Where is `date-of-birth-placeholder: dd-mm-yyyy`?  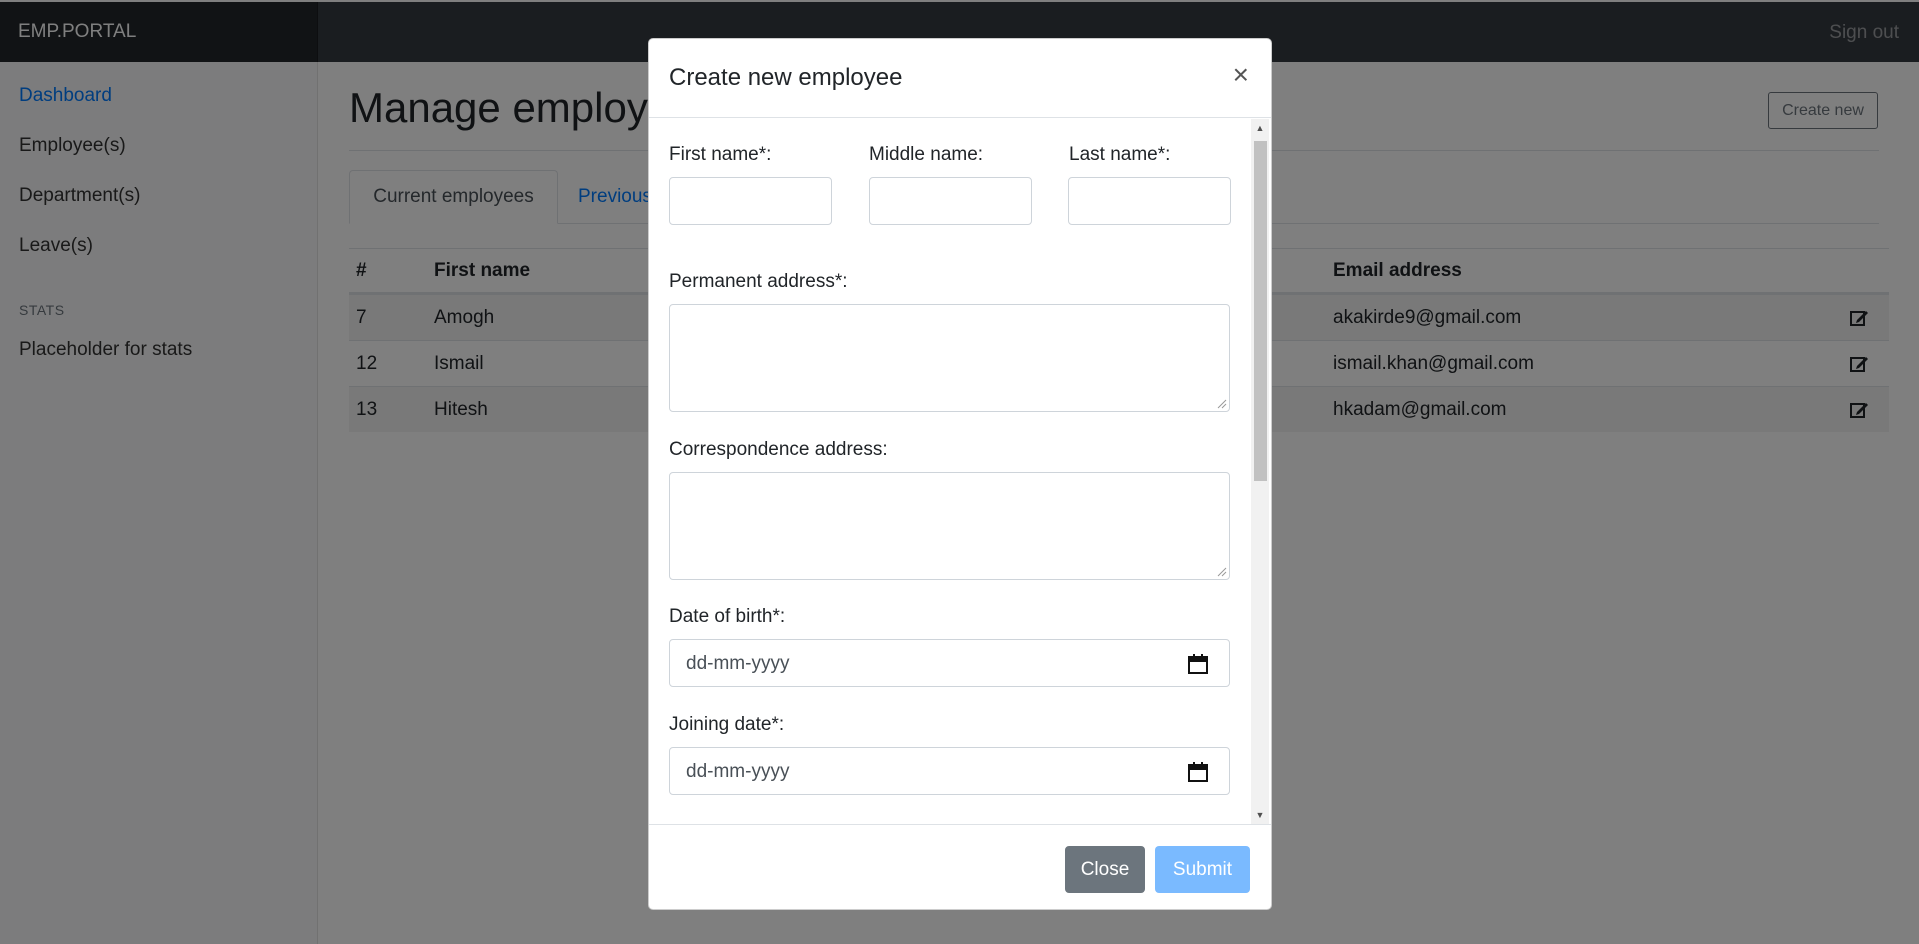 date-of-birth-placeholder: dd-mm-yyyy is located at coordinates (738, 663).